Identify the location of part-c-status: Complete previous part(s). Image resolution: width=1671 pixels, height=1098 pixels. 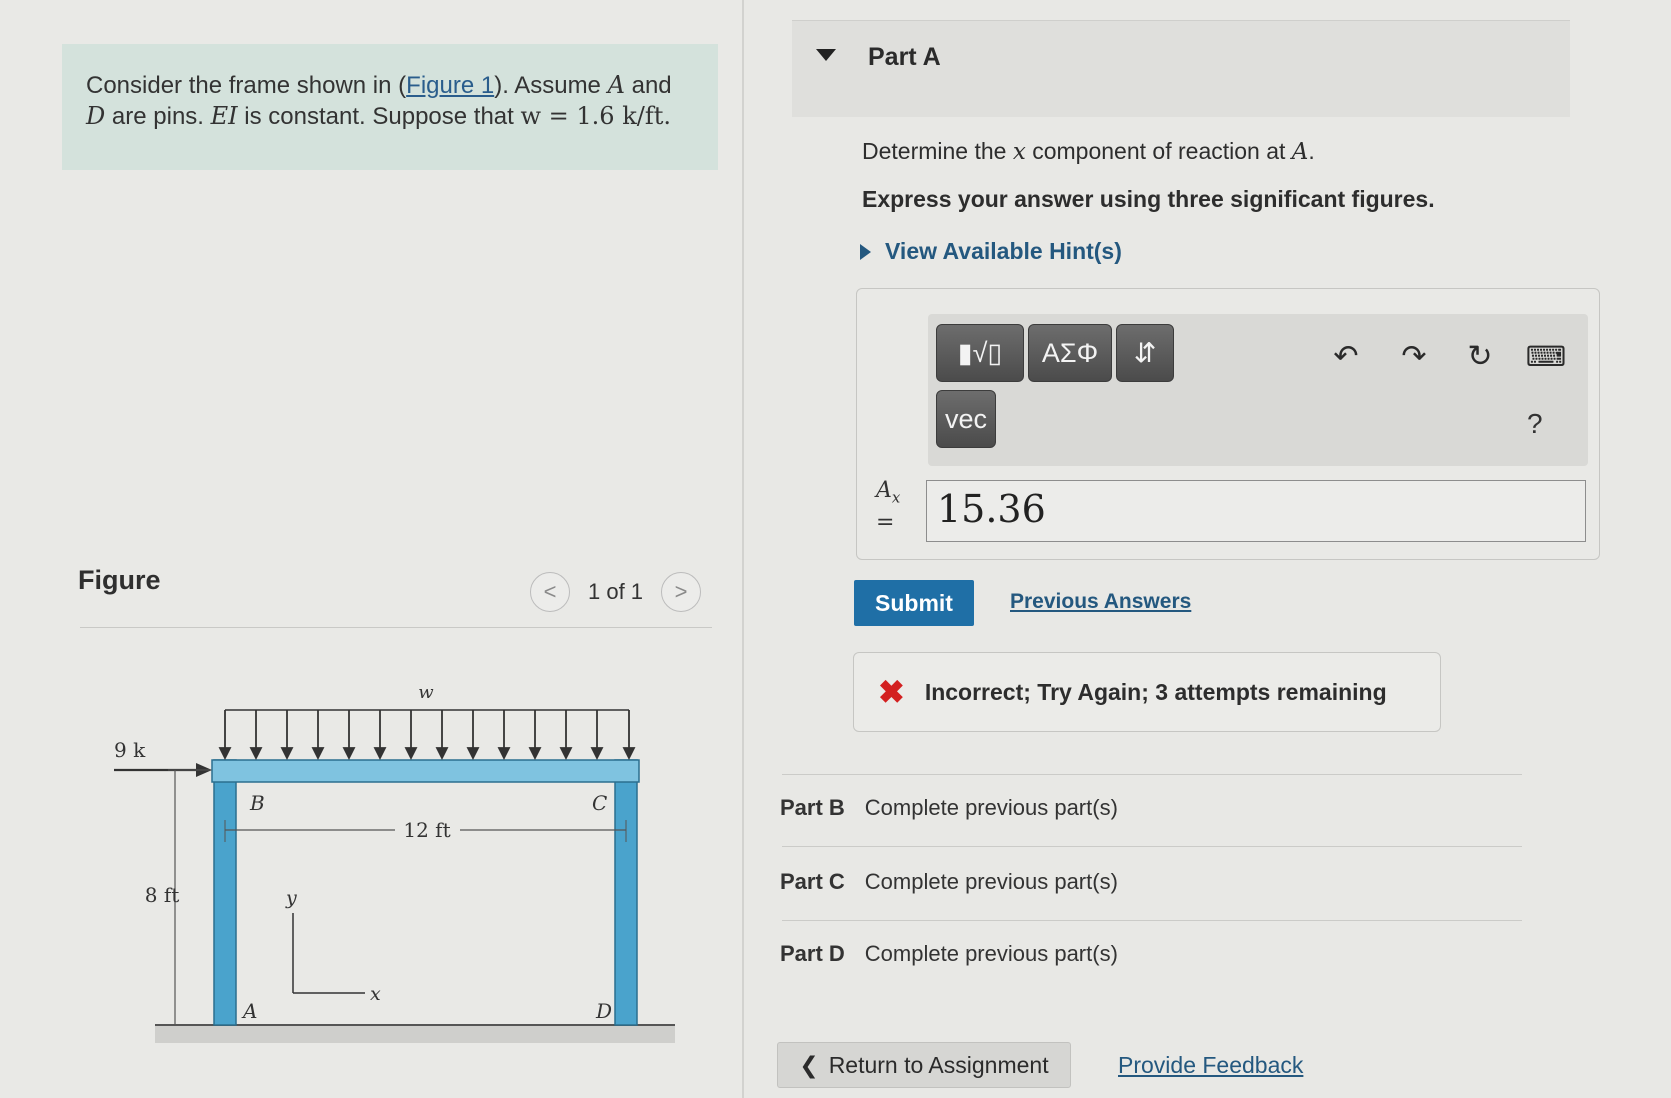
(991, 881).